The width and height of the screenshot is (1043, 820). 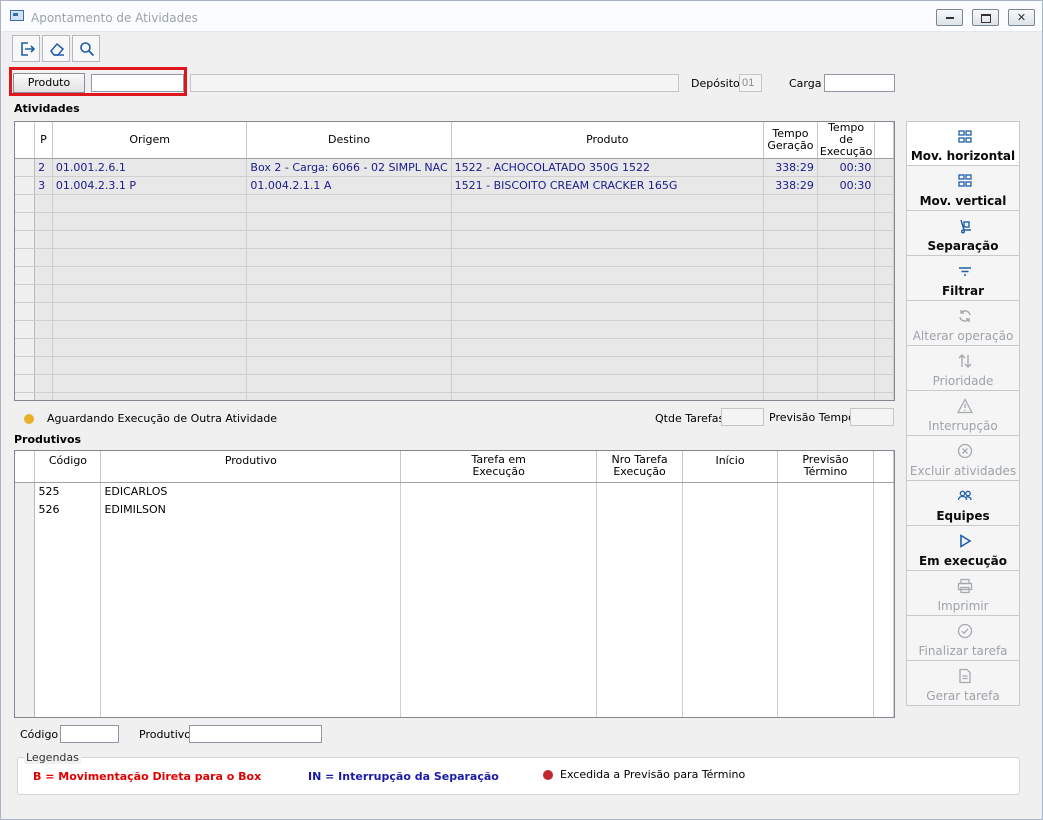 I want to click on col-header-tempo-execucao: Tempo de Execução, so click(x=846, y=140).